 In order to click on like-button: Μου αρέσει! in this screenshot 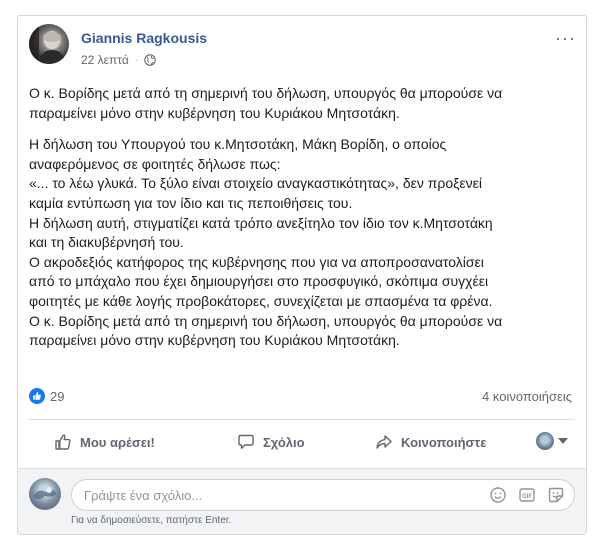, I will do `click(104, 442)`.